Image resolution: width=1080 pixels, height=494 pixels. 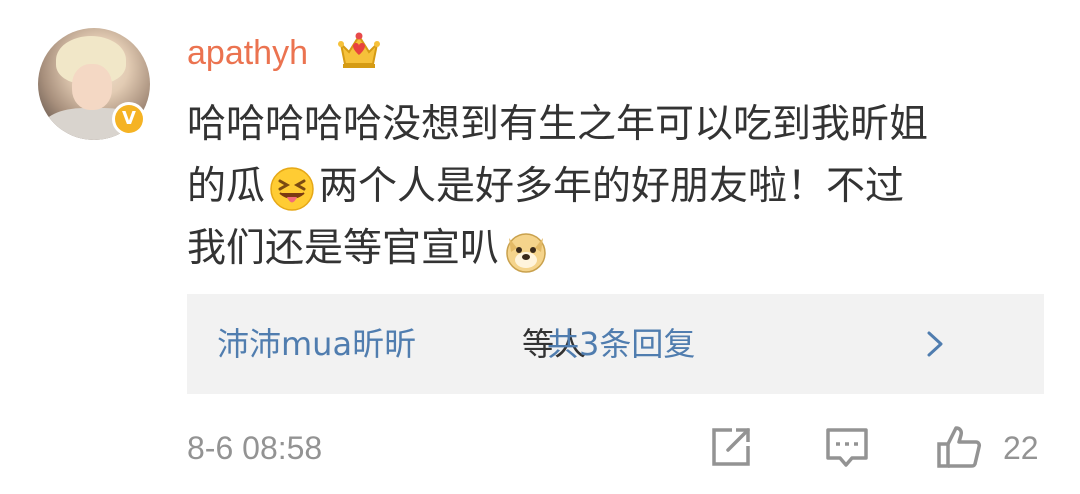 I want to click on chevron-right-icon, so click(x=935, y=344).